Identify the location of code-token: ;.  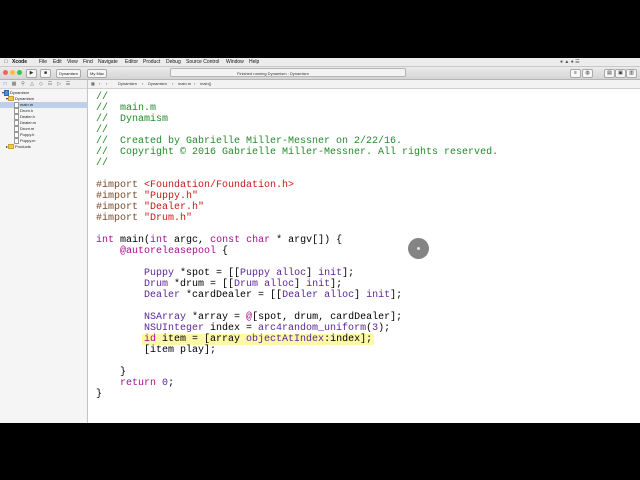
(171, 383).